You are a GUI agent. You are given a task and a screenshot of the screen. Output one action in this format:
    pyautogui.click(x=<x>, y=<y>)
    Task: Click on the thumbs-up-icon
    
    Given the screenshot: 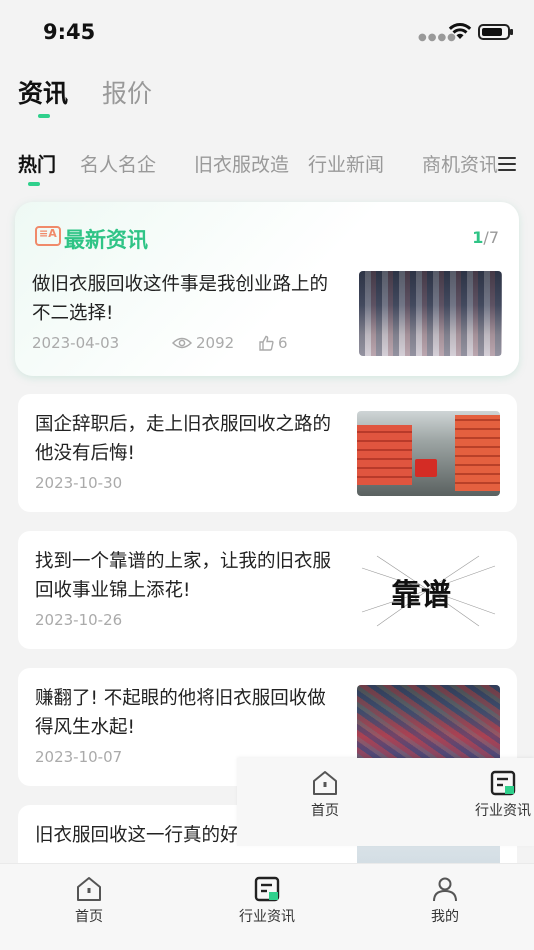 What is the action you would take?
    pyautogui.click(x=266, y=343)
    